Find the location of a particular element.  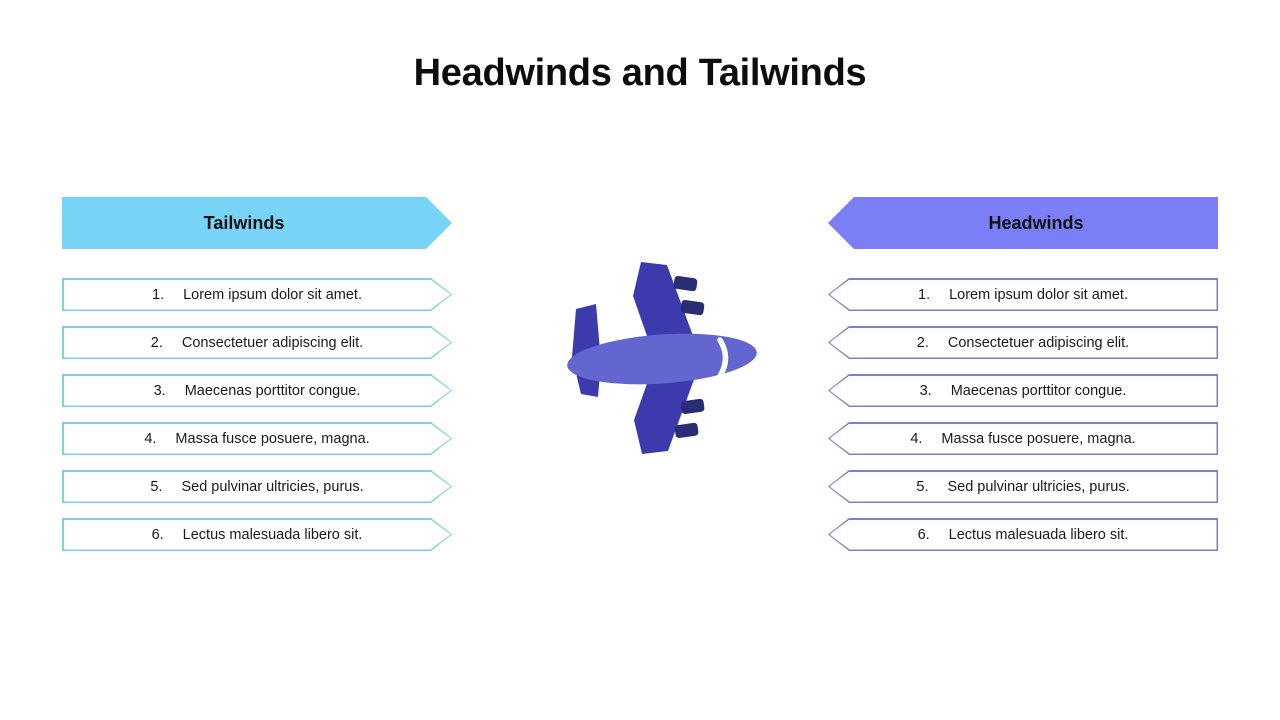

page-title: Headwinds and Tailwinds is located at coordinates (640, 73).